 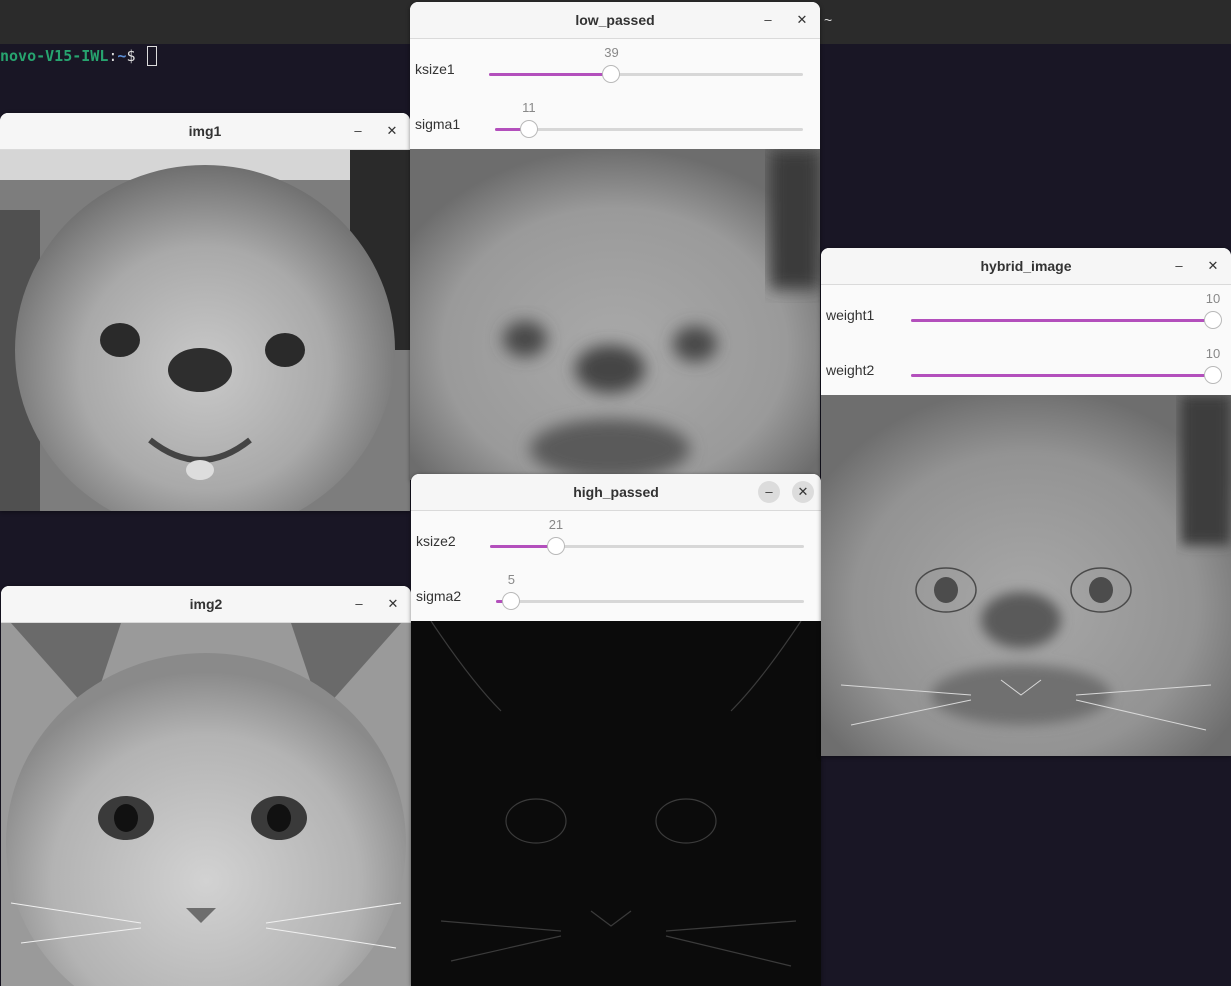 I want to click on trackbar-ksize1: ksize1 39, so click(x=615, y=66).